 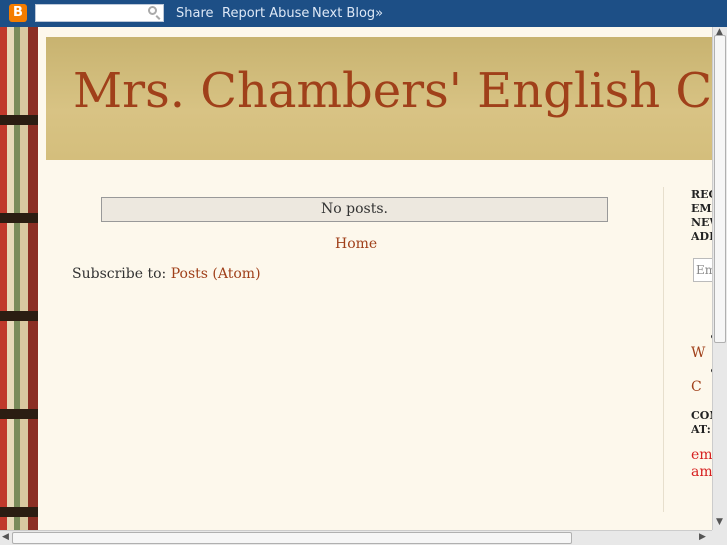 What do you see at coordinates (265, 13) in the screenshot?
I see `report-abuse-link: Report Abuse` at bounding box center [265, 13].